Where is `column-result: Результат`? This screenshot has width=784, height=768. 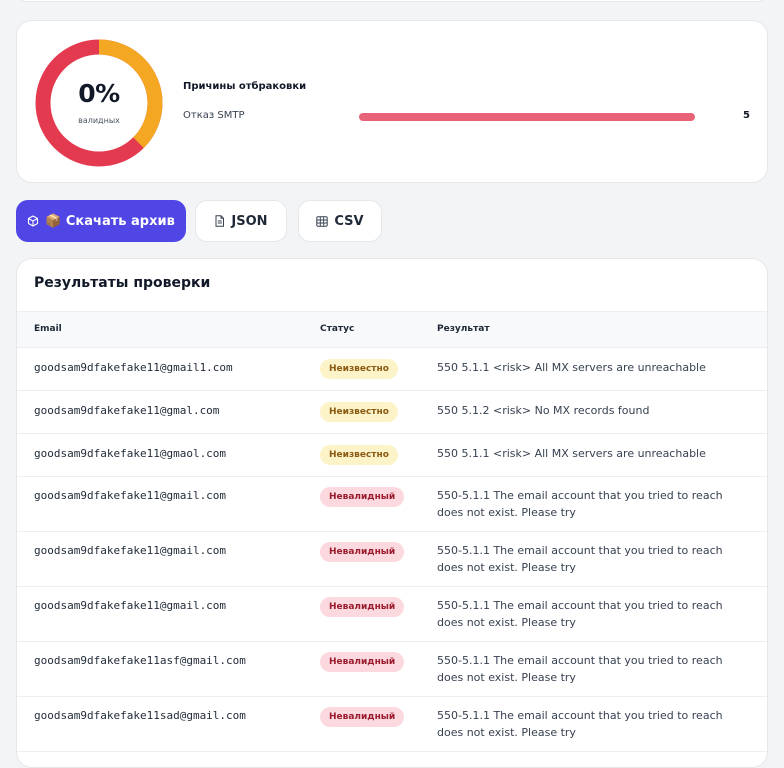 column-result: Результат is located at coordinates (463, 329).